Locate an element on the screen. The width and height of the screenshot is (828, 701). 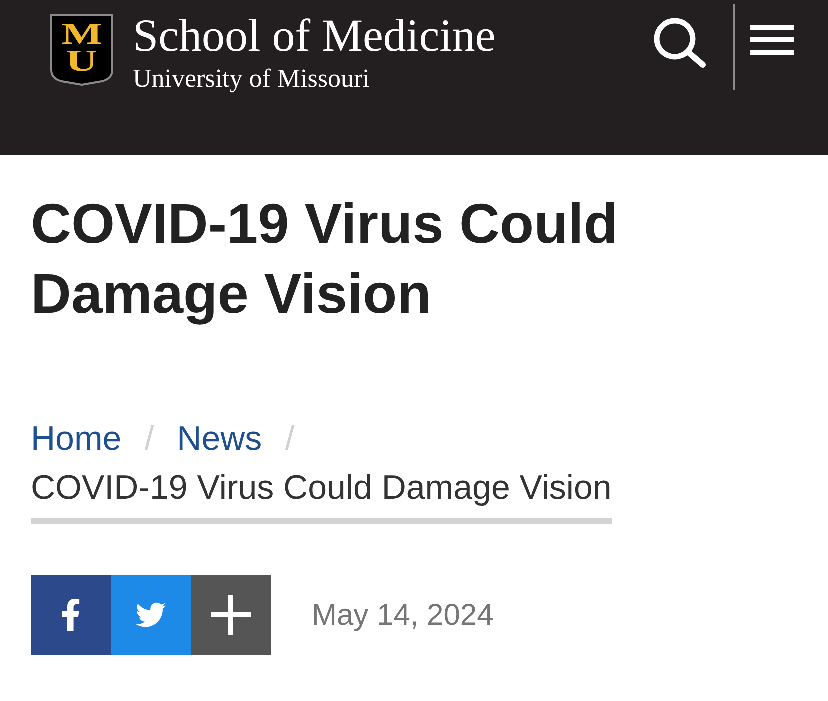
facebook-button is located at coordinates (71, 615).